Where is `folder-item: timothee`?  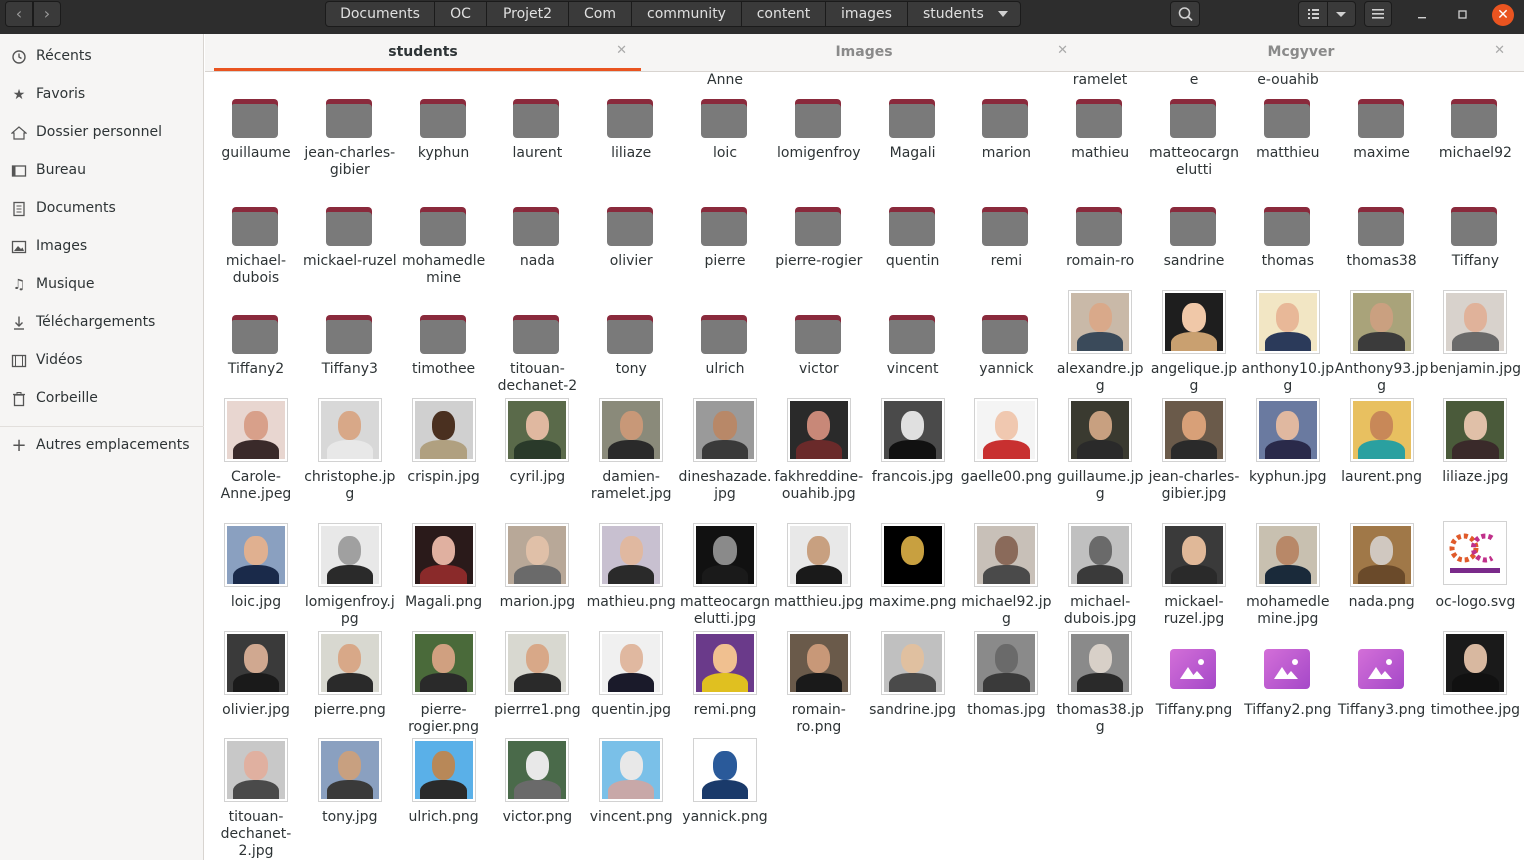
folder-item: timothee is located at coordinates (444, 333).